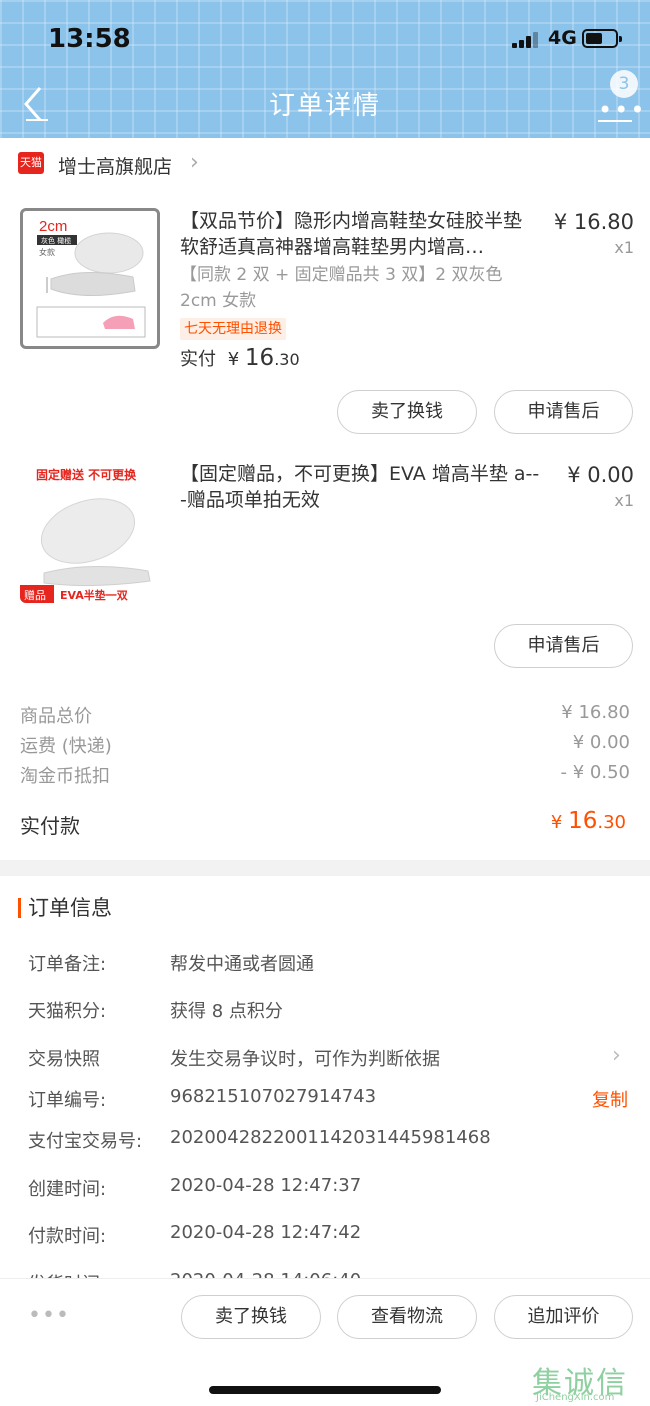 The height and width of the screenshot is (1406, 650). What do you see at coordinates (233, 329) in the screenshot?
I see `return-policy-tag: 七天无理由退换` at bounding box center [233, 329].